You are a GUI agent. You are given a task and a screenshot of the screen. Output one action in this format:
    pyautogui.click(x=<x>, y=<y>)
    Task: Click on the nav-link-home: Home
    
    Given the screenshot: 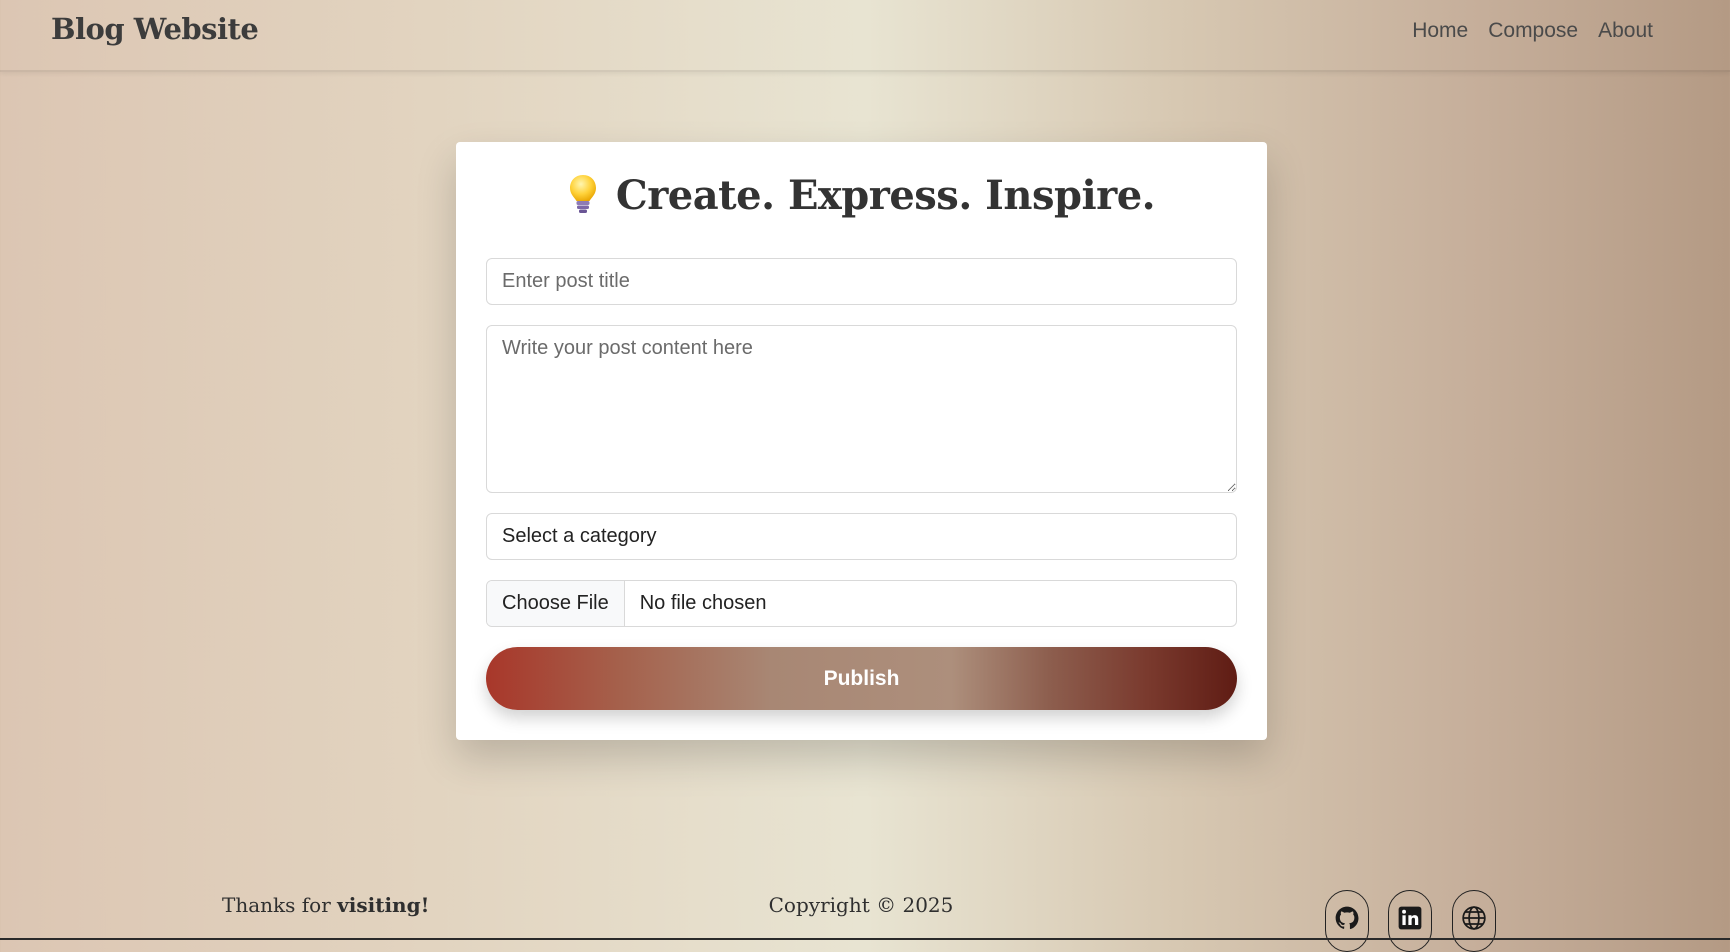 What is the action you would take?
    pyautogui.click(x=1440, y=31)
    